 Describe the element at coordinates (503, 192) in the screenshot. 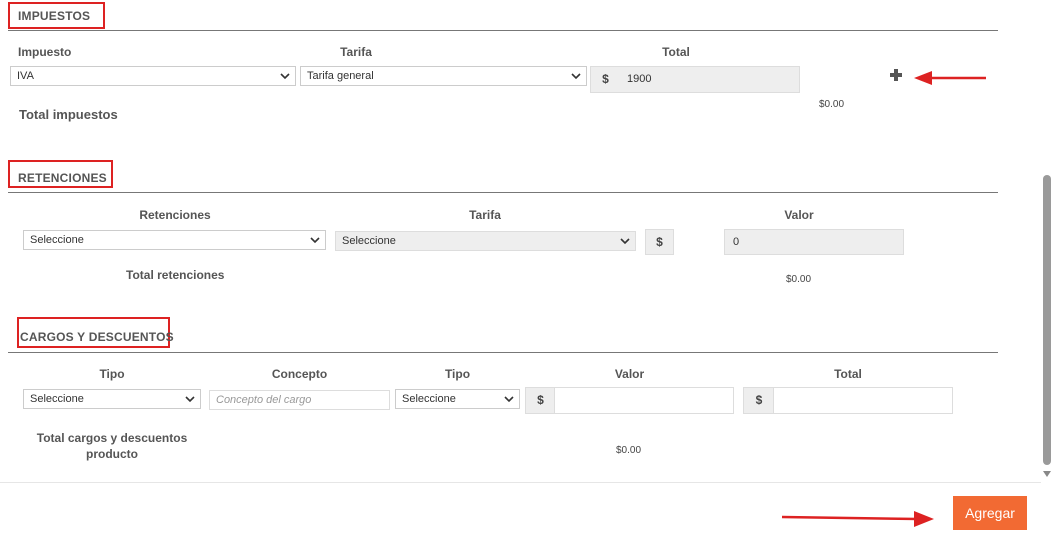

I see `retenciones-divider` at that location.